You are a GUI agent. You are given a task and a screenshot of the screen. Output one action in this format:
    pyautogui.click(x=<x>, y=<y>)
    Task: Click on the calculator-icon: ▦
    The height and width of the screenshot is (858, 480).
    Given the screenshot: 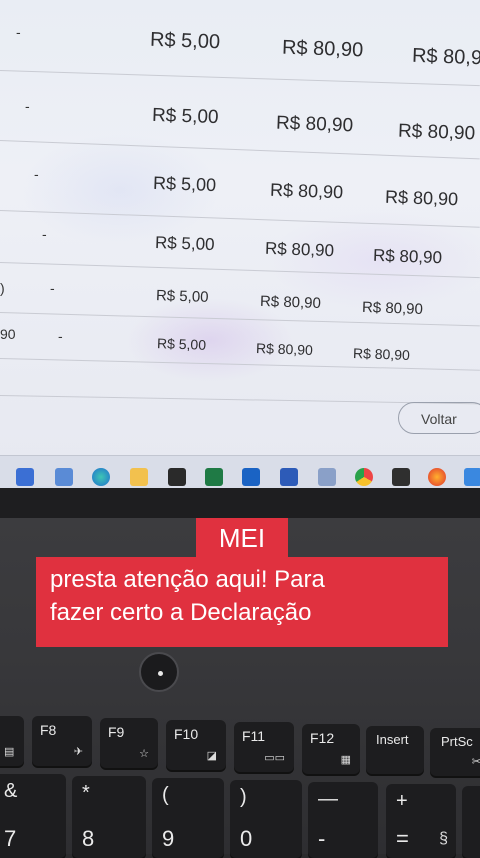 What is the action you would take?
    pyautogui.click(x=345, y=760)
    